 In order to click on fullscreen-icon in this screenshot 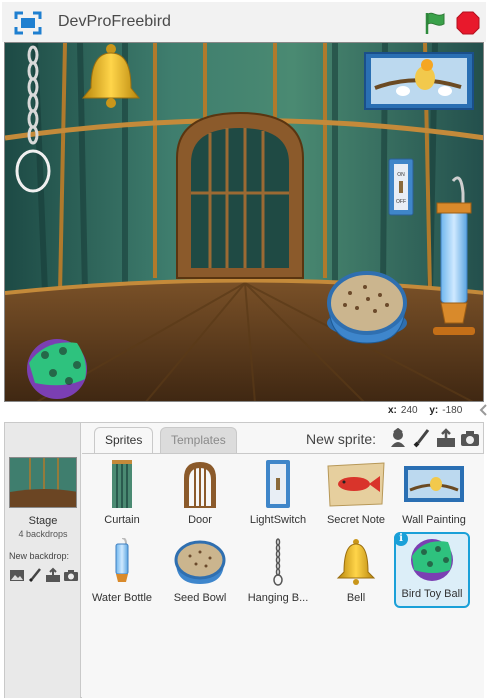, I will do `click(28, 23)`.